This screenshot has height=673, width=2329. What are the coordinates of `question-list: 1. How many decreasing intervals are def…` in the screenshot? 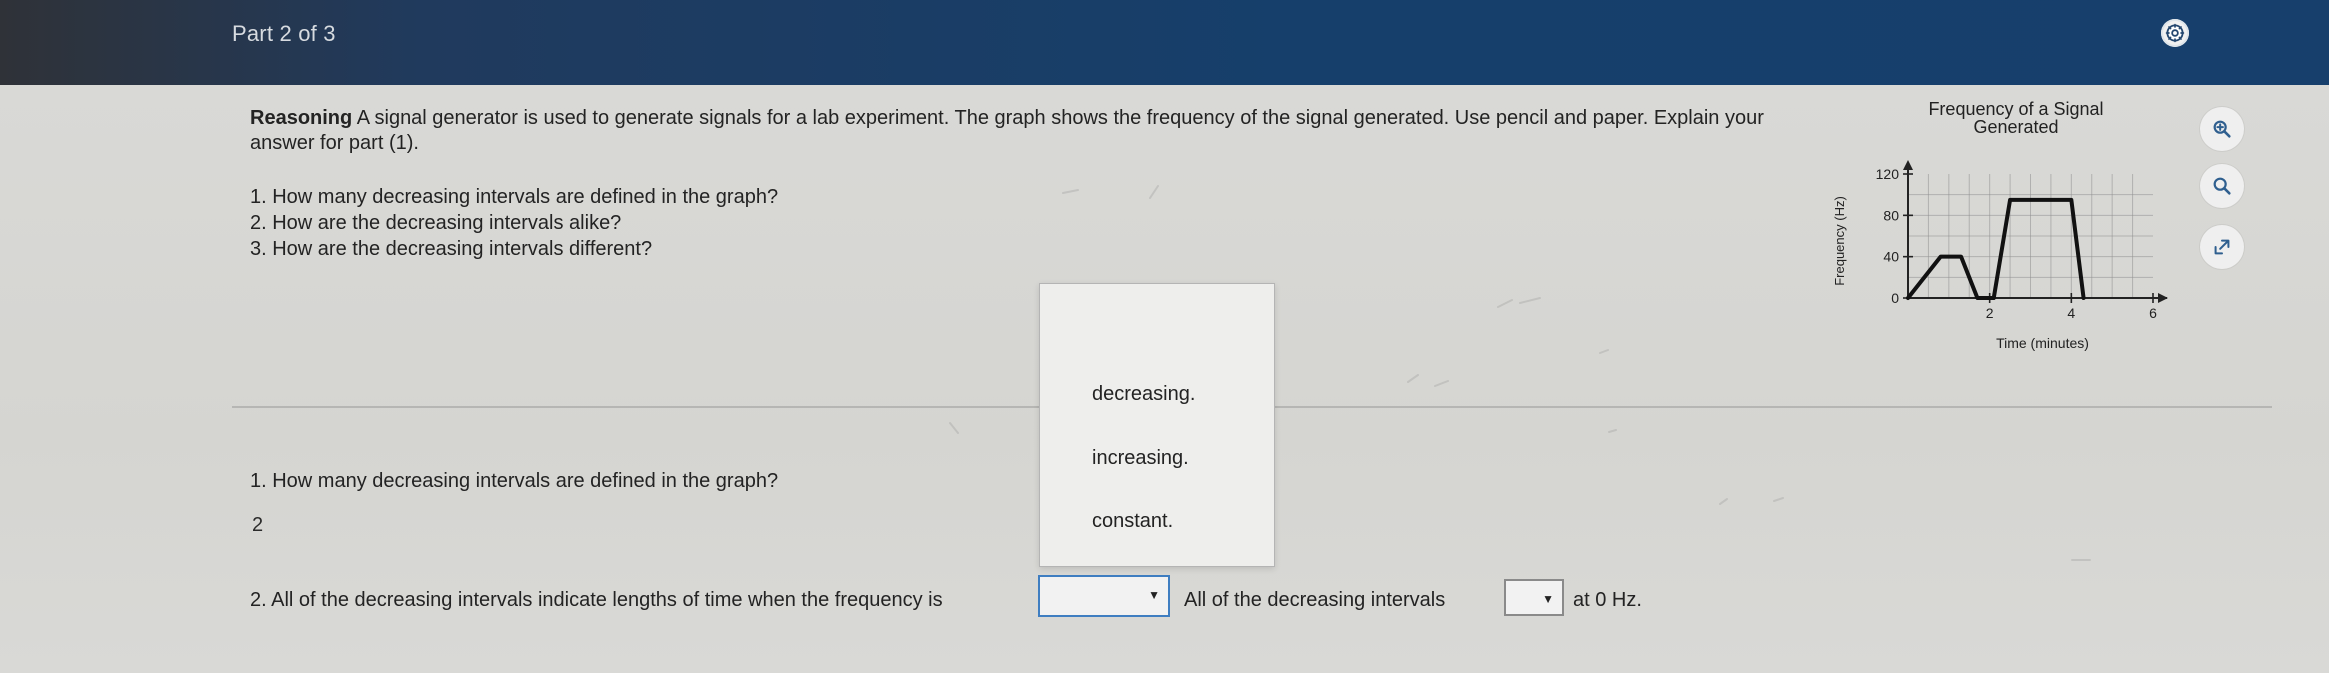 It's located at (660, 223).